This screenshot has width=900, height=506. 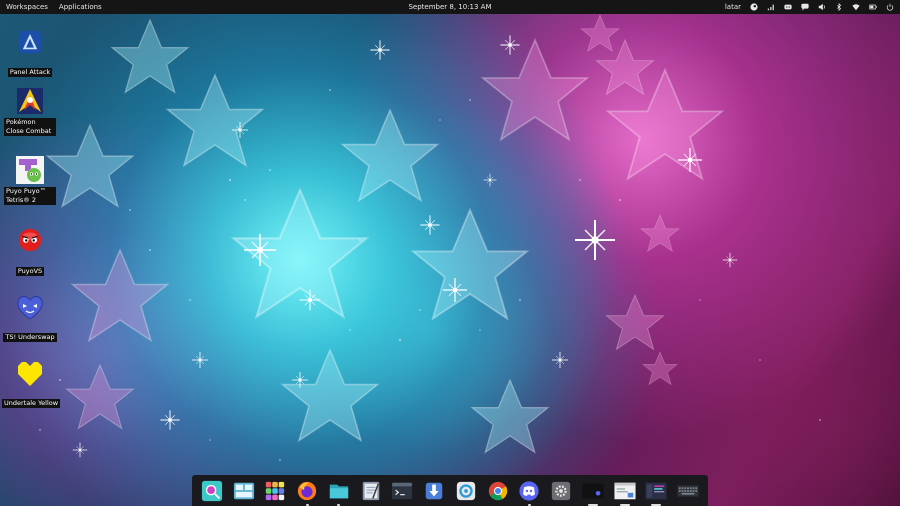 I want to click on desktop-icon-label: Pokémon Close Combat, so click(x=30, y=127).